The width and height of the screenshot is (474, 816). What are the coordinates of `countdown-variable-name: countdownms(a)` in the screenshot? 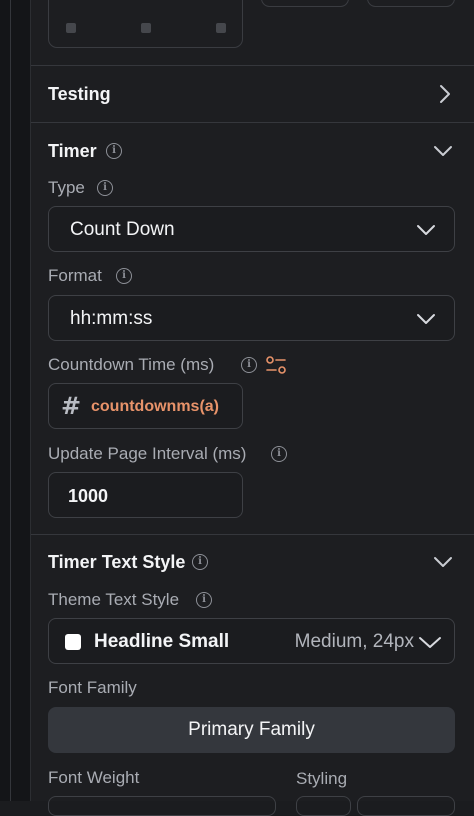 It's located at (155, 406).